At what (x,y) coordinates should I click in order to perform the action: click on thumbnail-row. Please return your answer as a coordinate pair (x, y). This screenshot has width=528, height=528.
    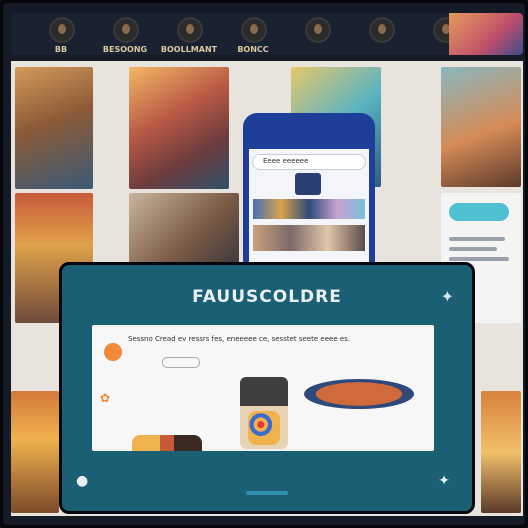
    Looking at the image, I should click on (309, 238).